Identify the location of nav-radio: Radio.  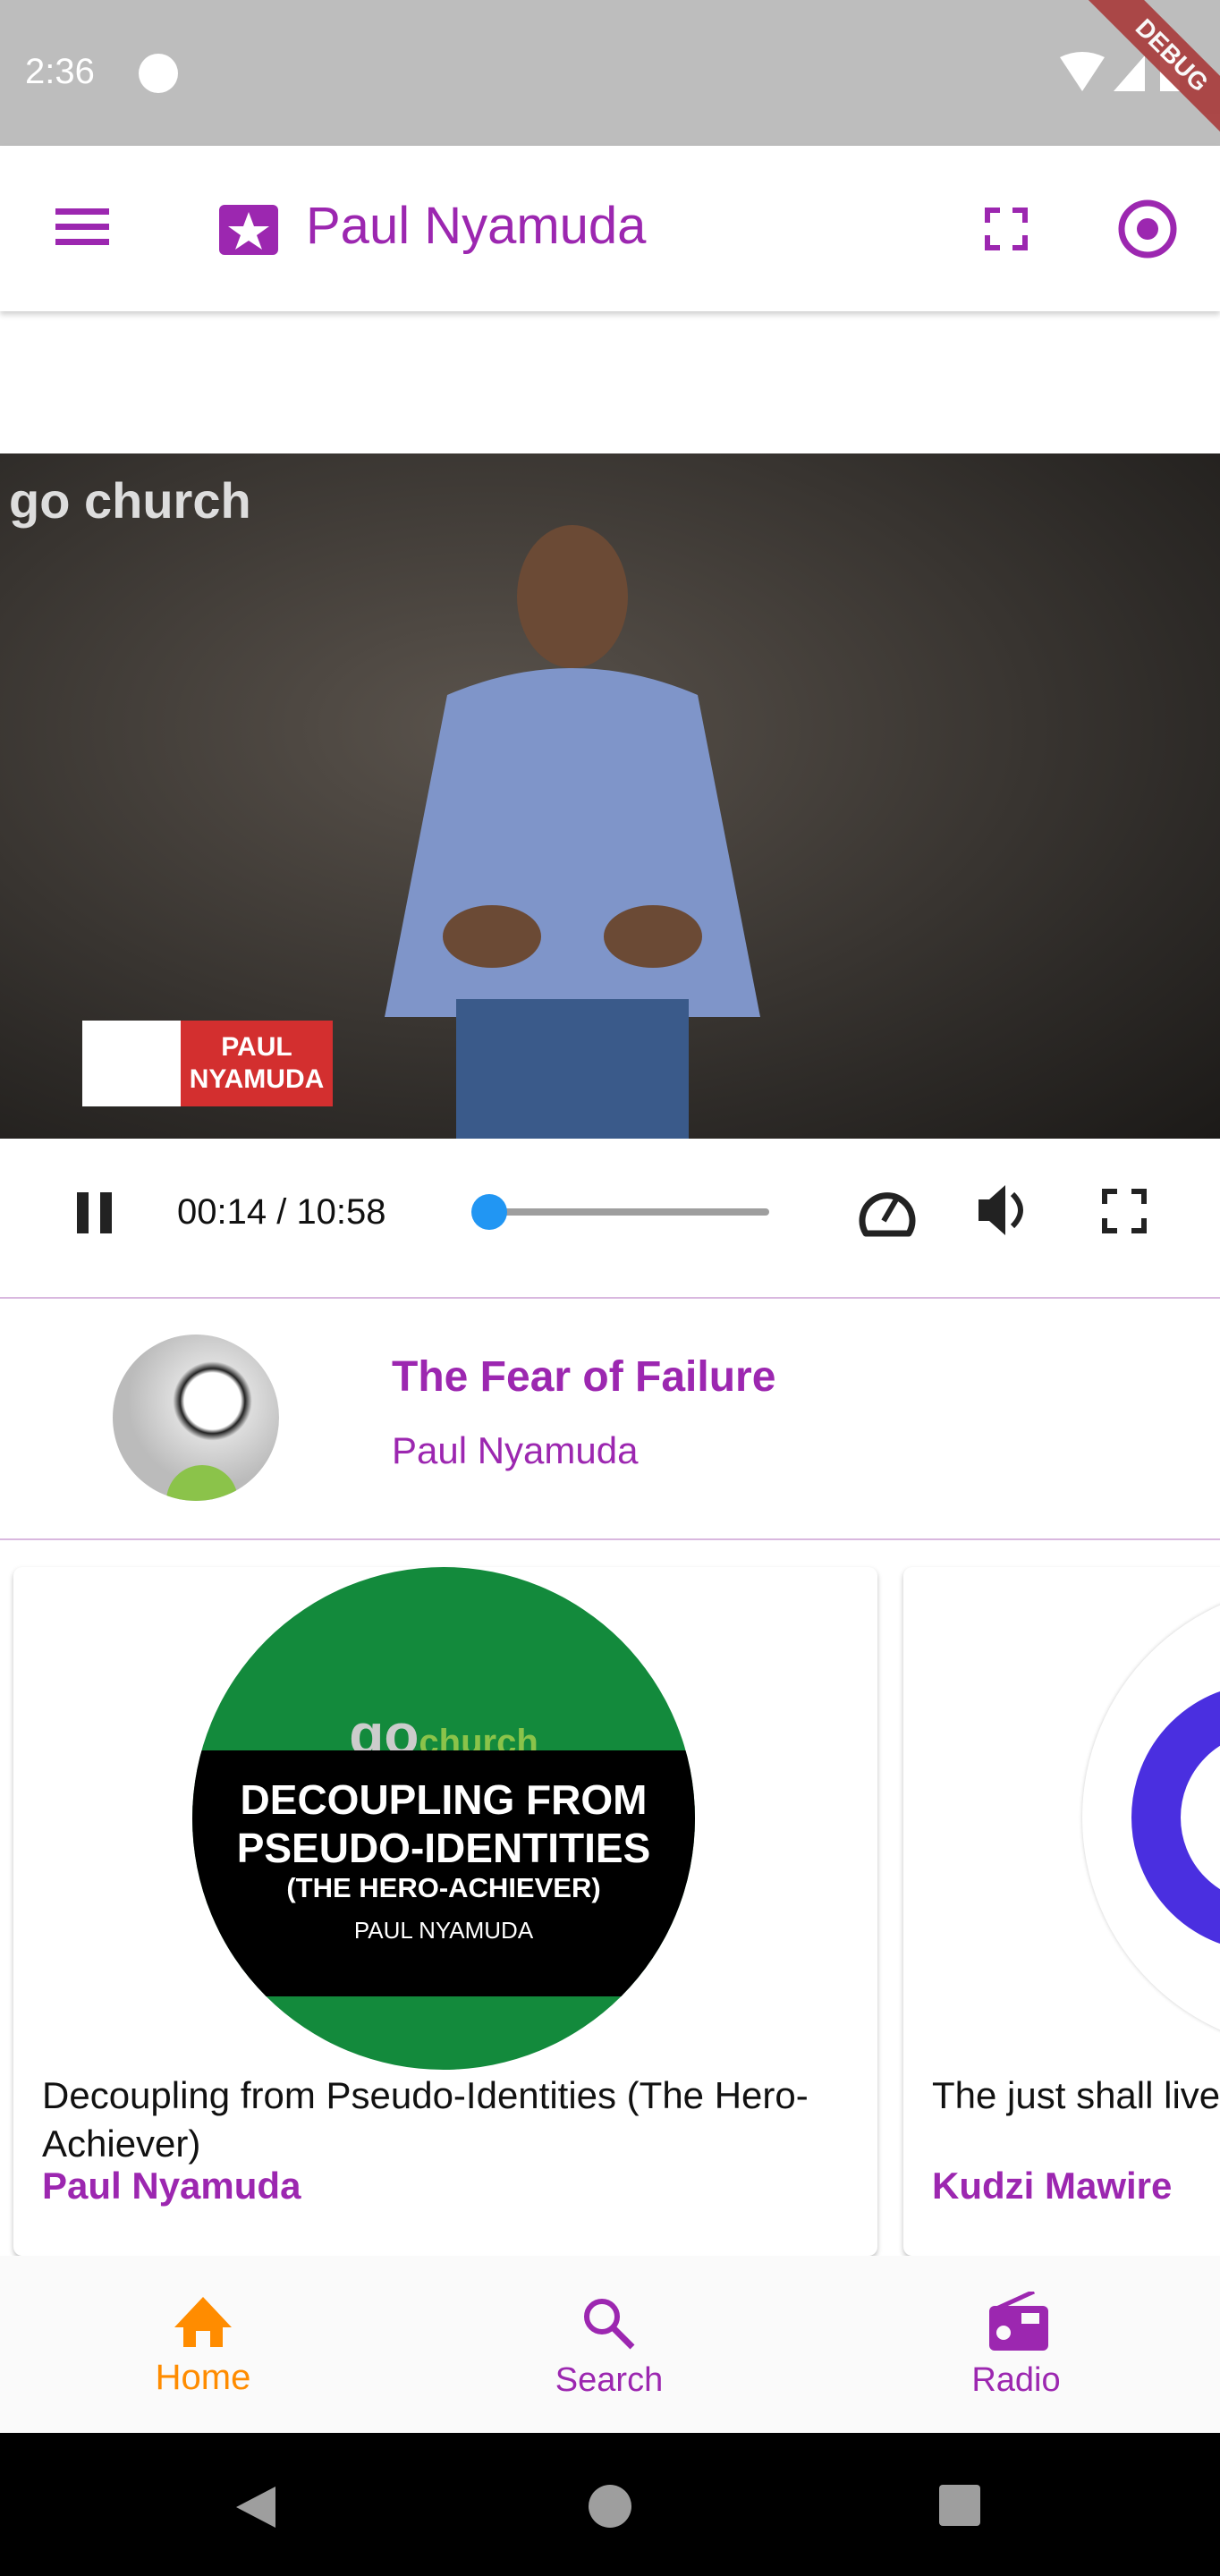
(1016, 2344).